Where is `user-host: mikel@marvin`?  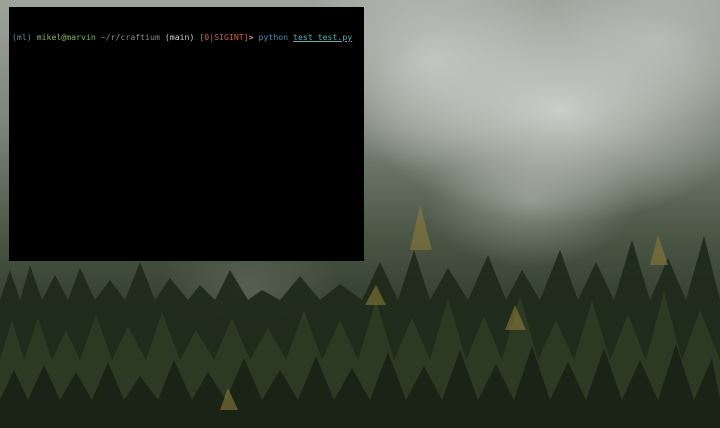
user-host: mikel@marvin is located at coordinates (66, 37).